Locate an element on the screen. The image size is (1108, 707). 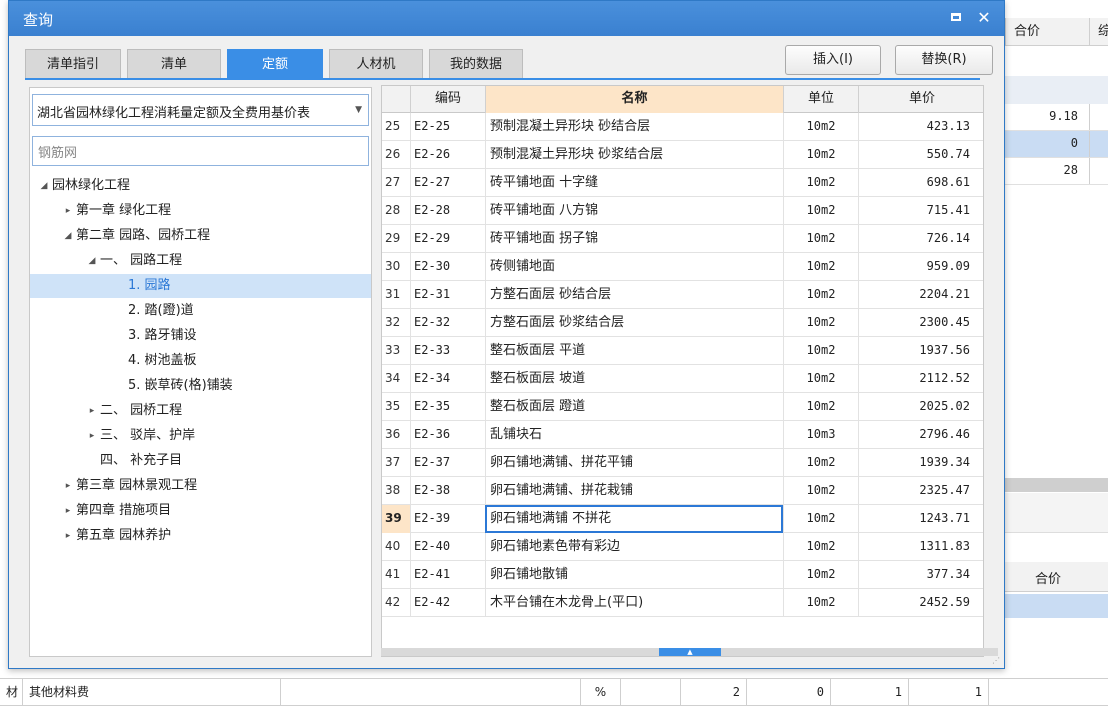
tab-labor-material: 人材机 is located at coordinates (376, 64).